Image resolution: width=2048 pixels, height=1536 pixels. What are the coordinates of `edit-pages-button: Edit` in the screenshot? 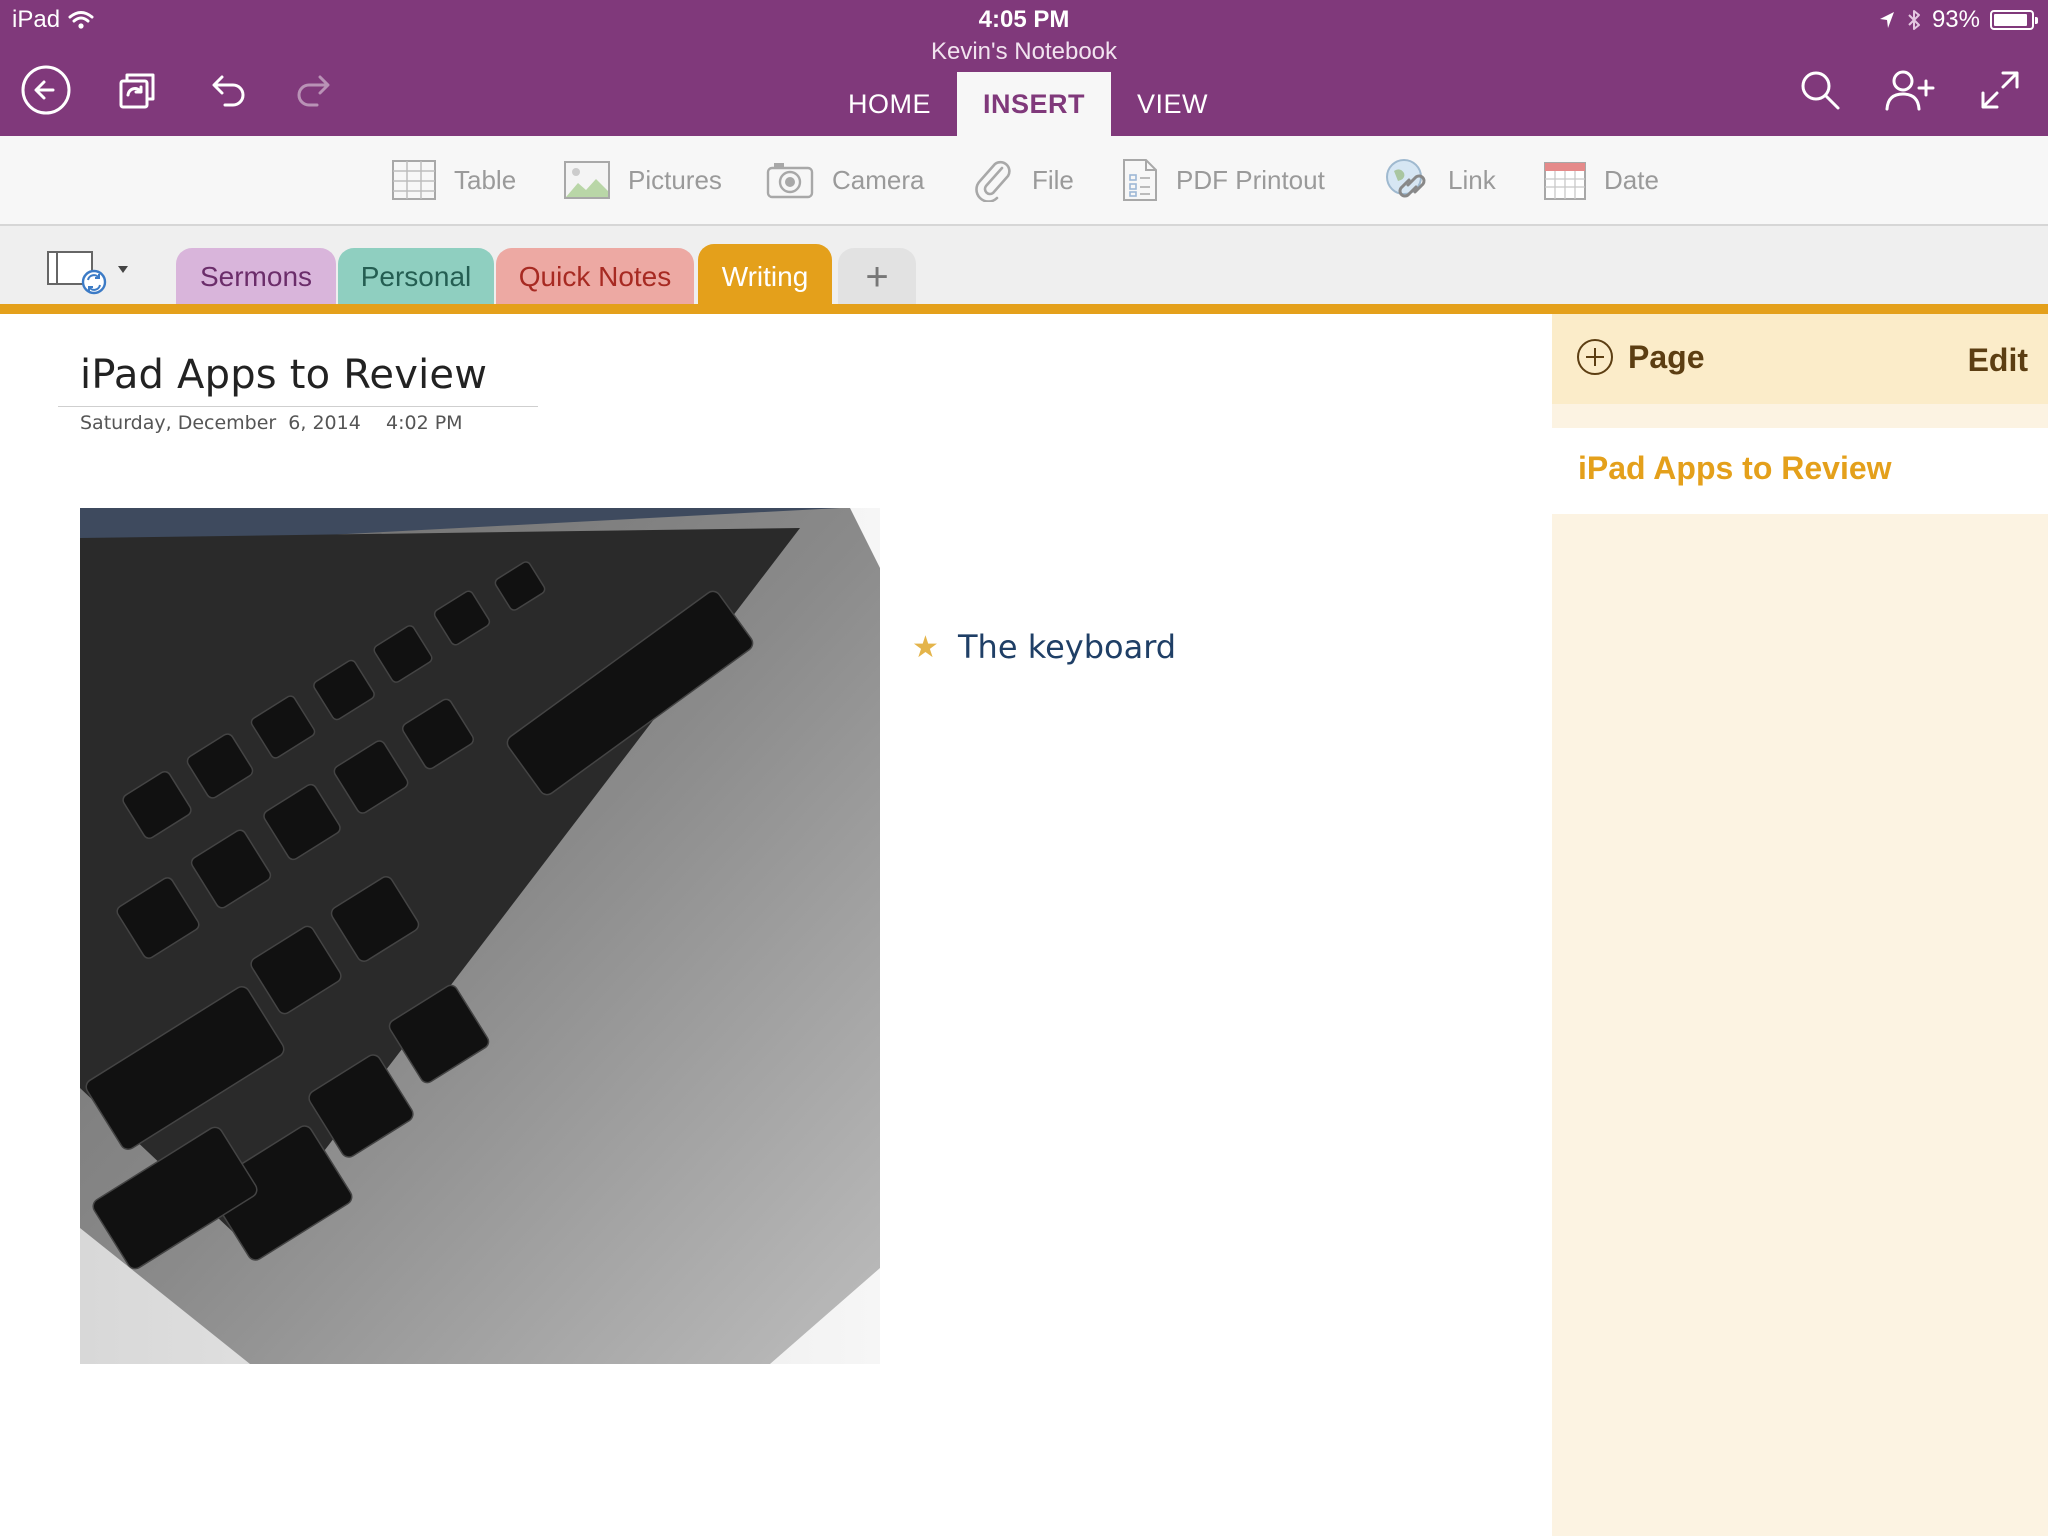 It's located at (1998, 360).